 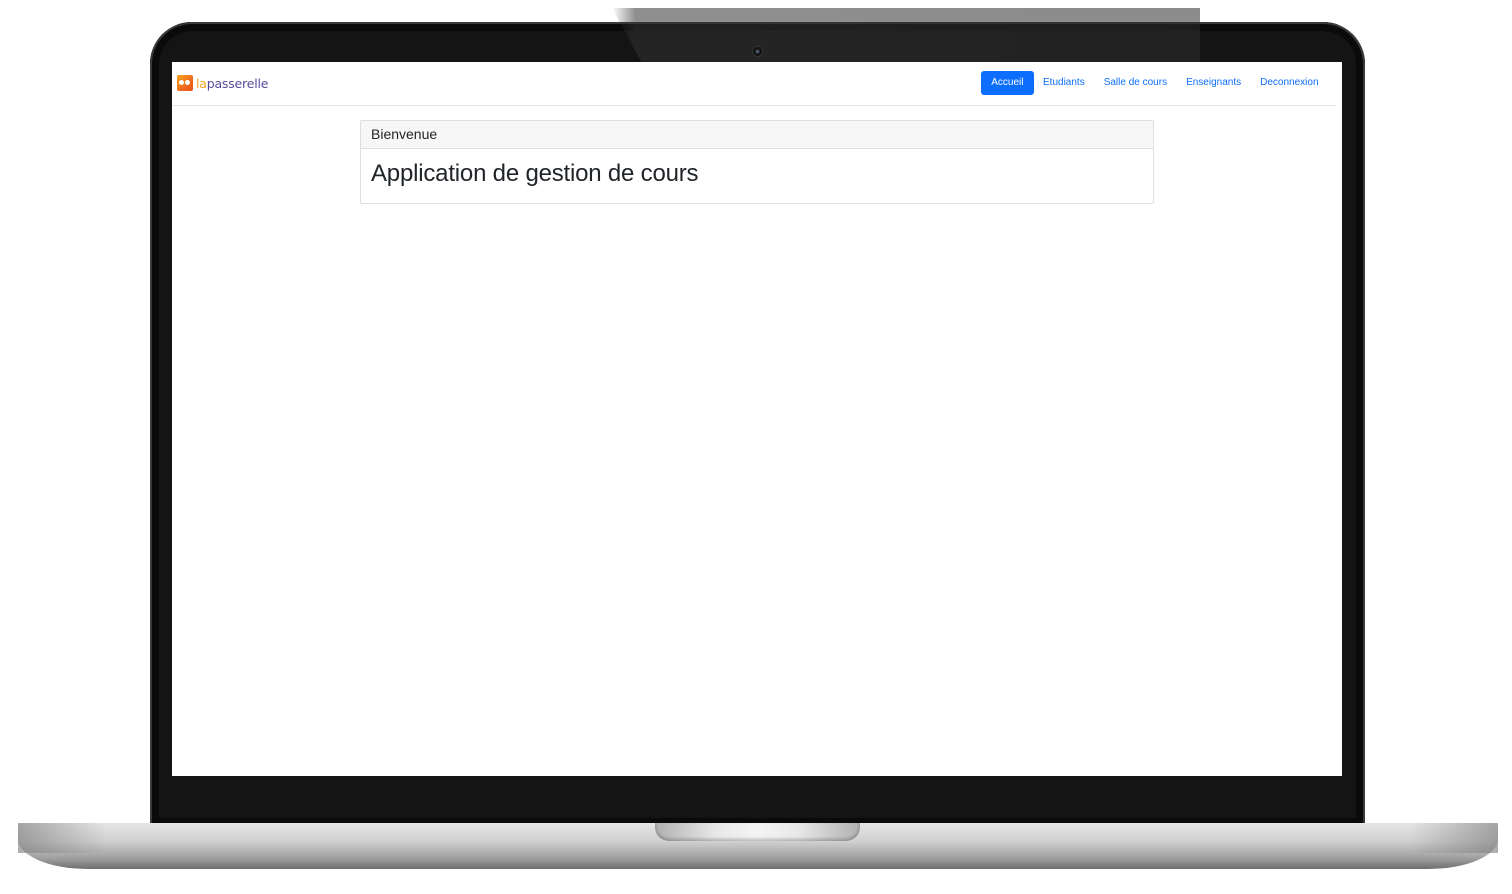 I want to click on brand-name-rest: passerelle, so click(x=237, y=83).